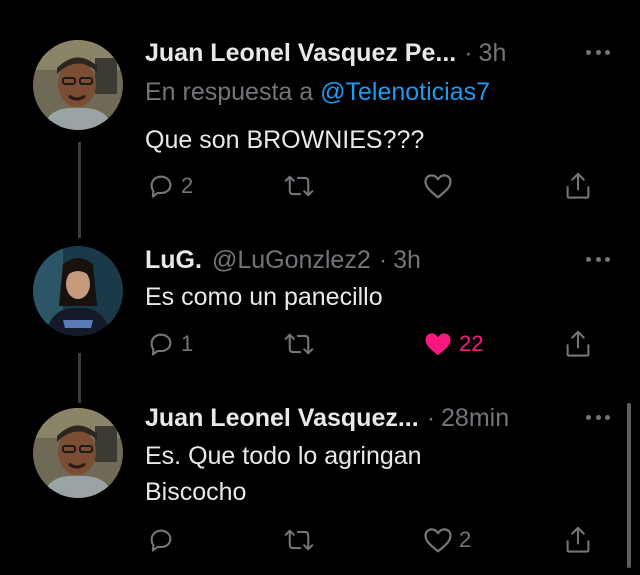  Describe the element at coordinates (438, 344) in the screenshot. I see `heart-filled-icon` at that location.